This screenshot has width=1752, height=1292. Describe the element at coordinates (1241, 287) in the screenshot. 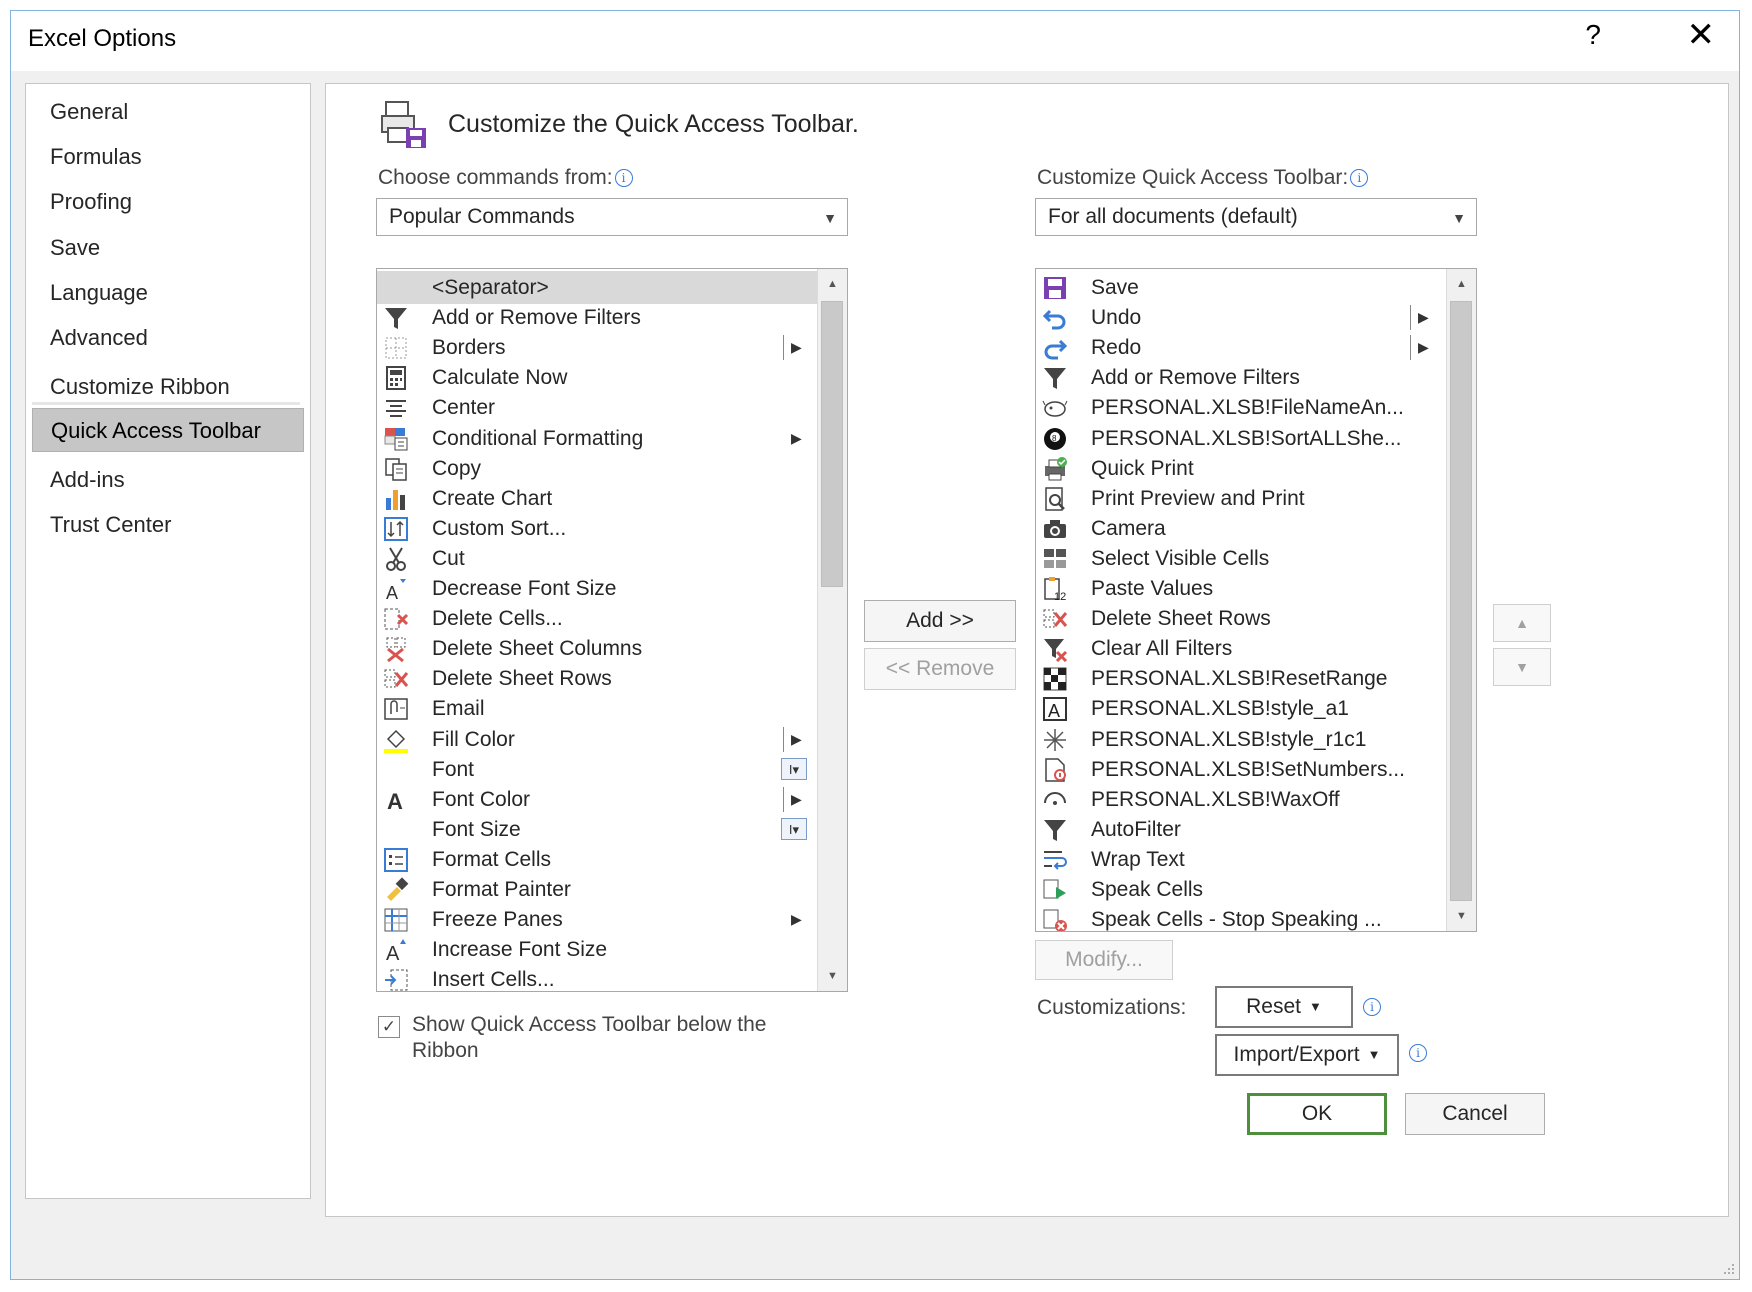

I see `toolbar-list-item: Save` at that location.